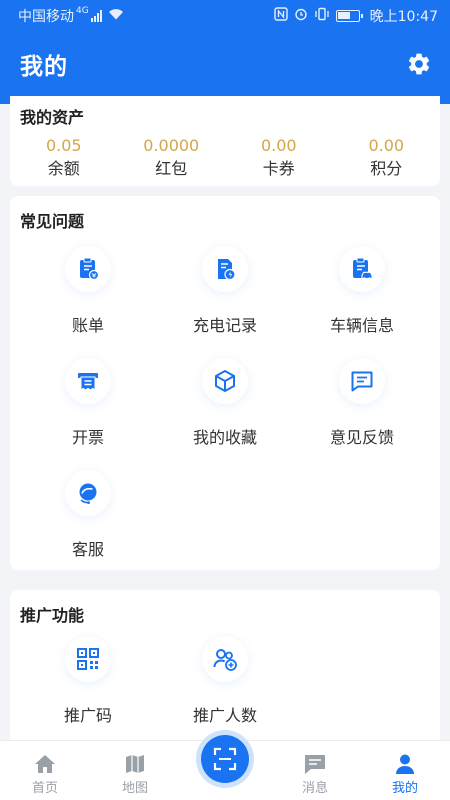 The image size is (450, 800). I want to click on invoice-icon, so click(88, 381).